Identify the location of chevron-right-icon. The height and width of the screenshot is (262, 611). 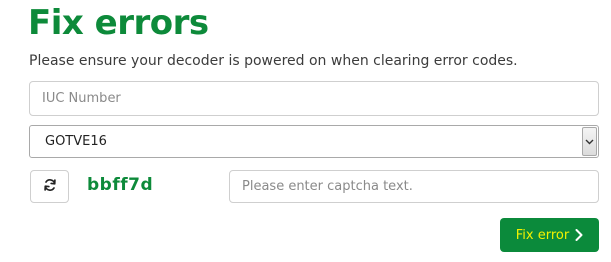
(579, 235).